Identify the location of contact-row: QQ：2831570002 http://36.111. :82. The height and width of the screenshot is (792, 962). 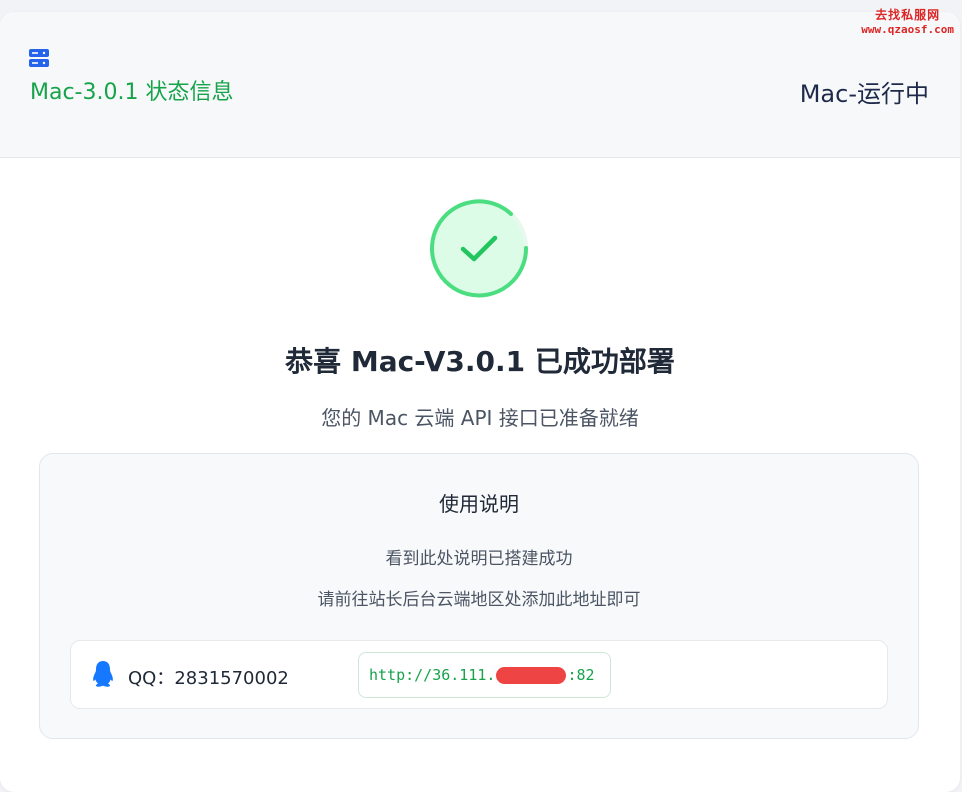
(479, 674).